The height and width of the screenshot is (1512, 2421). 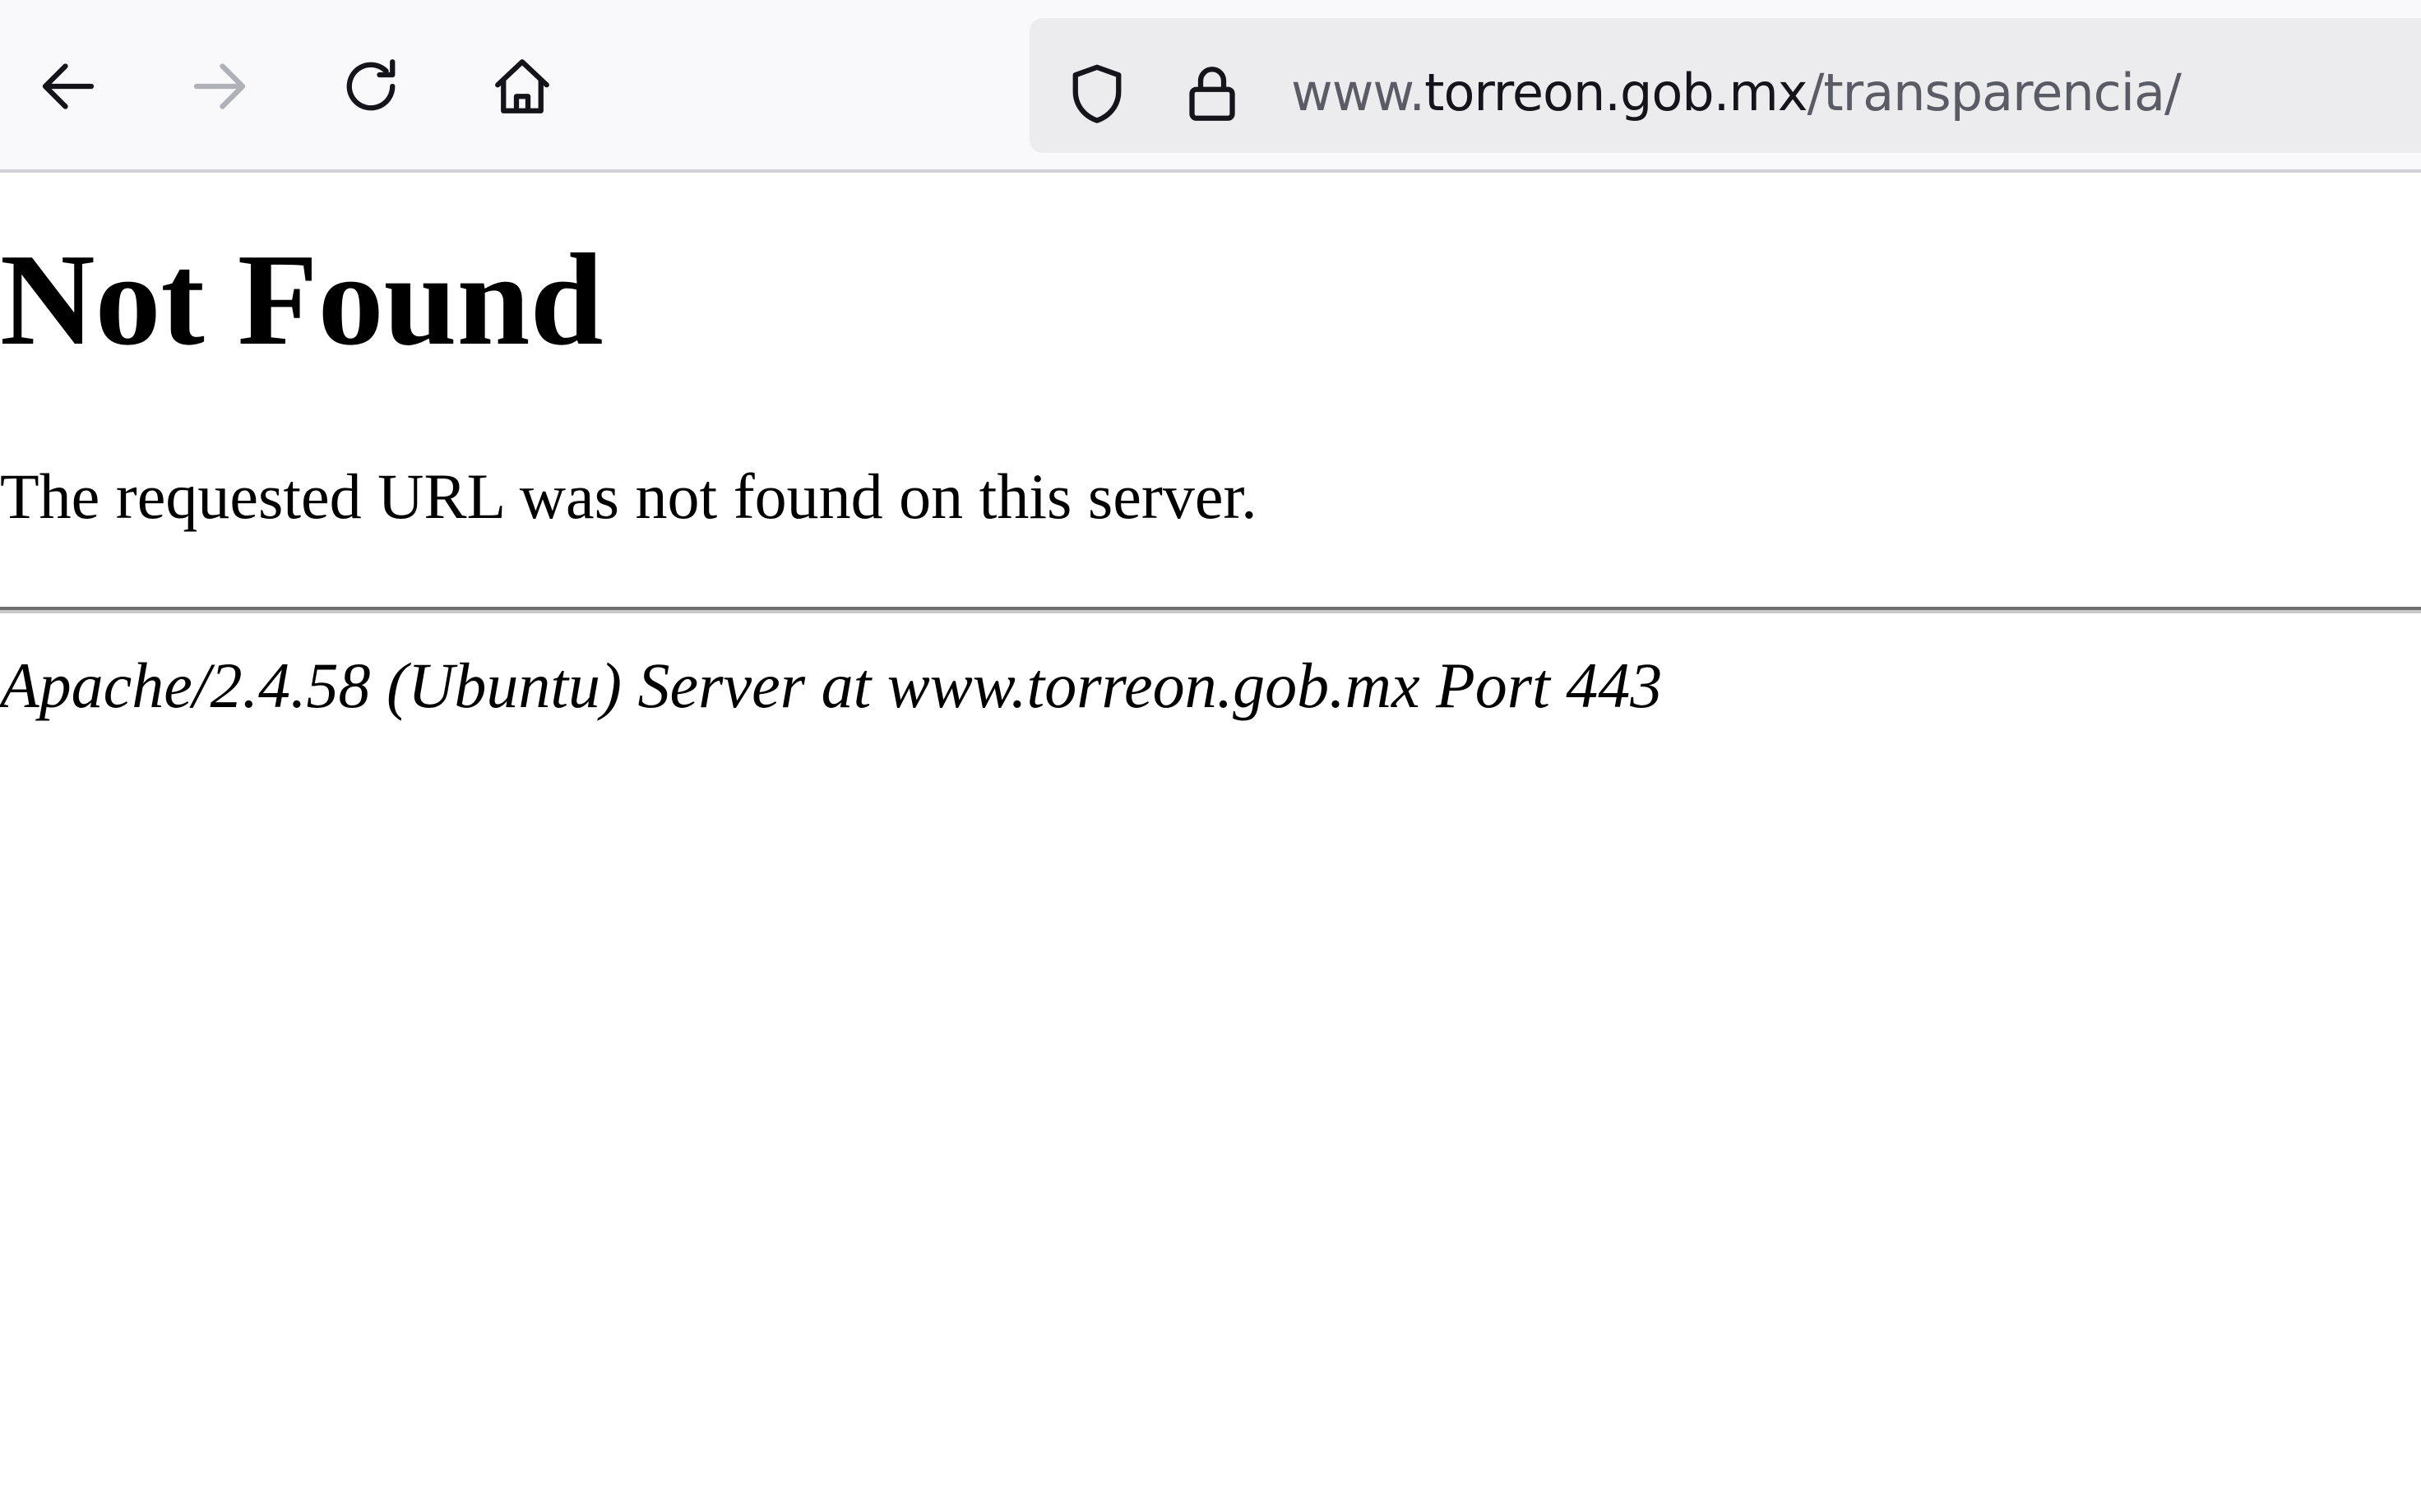 I want to click on reload-button, so click(x=371, y=86).